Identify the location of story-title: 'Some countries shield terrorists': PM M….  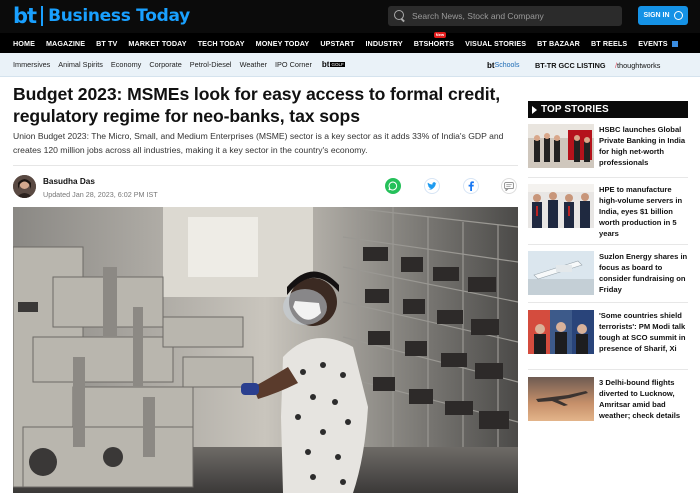
(645, 332).